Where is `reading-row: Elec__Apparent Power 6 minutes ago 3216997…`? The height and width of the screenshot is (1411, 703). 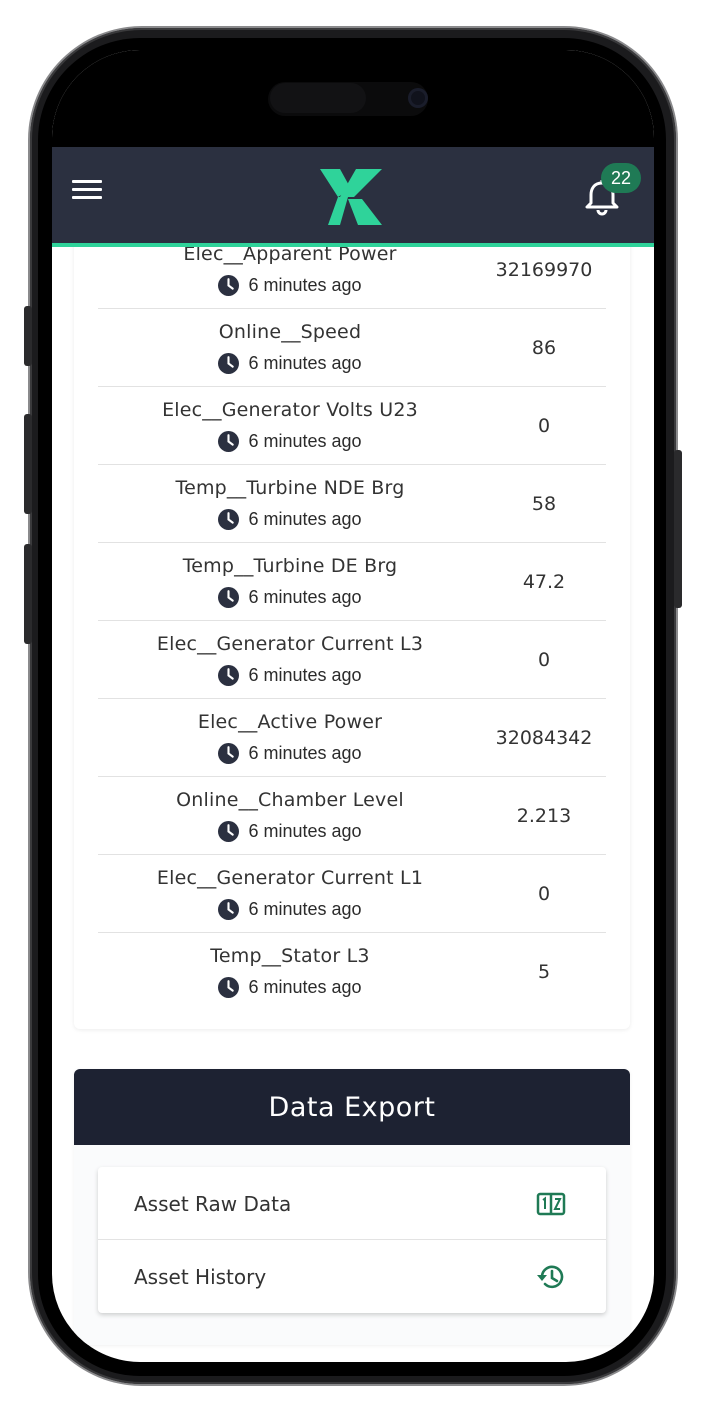 reading-row: Elec__Apparent Power 6 minutes ago 3216997… is located at coordinates (352, 278).